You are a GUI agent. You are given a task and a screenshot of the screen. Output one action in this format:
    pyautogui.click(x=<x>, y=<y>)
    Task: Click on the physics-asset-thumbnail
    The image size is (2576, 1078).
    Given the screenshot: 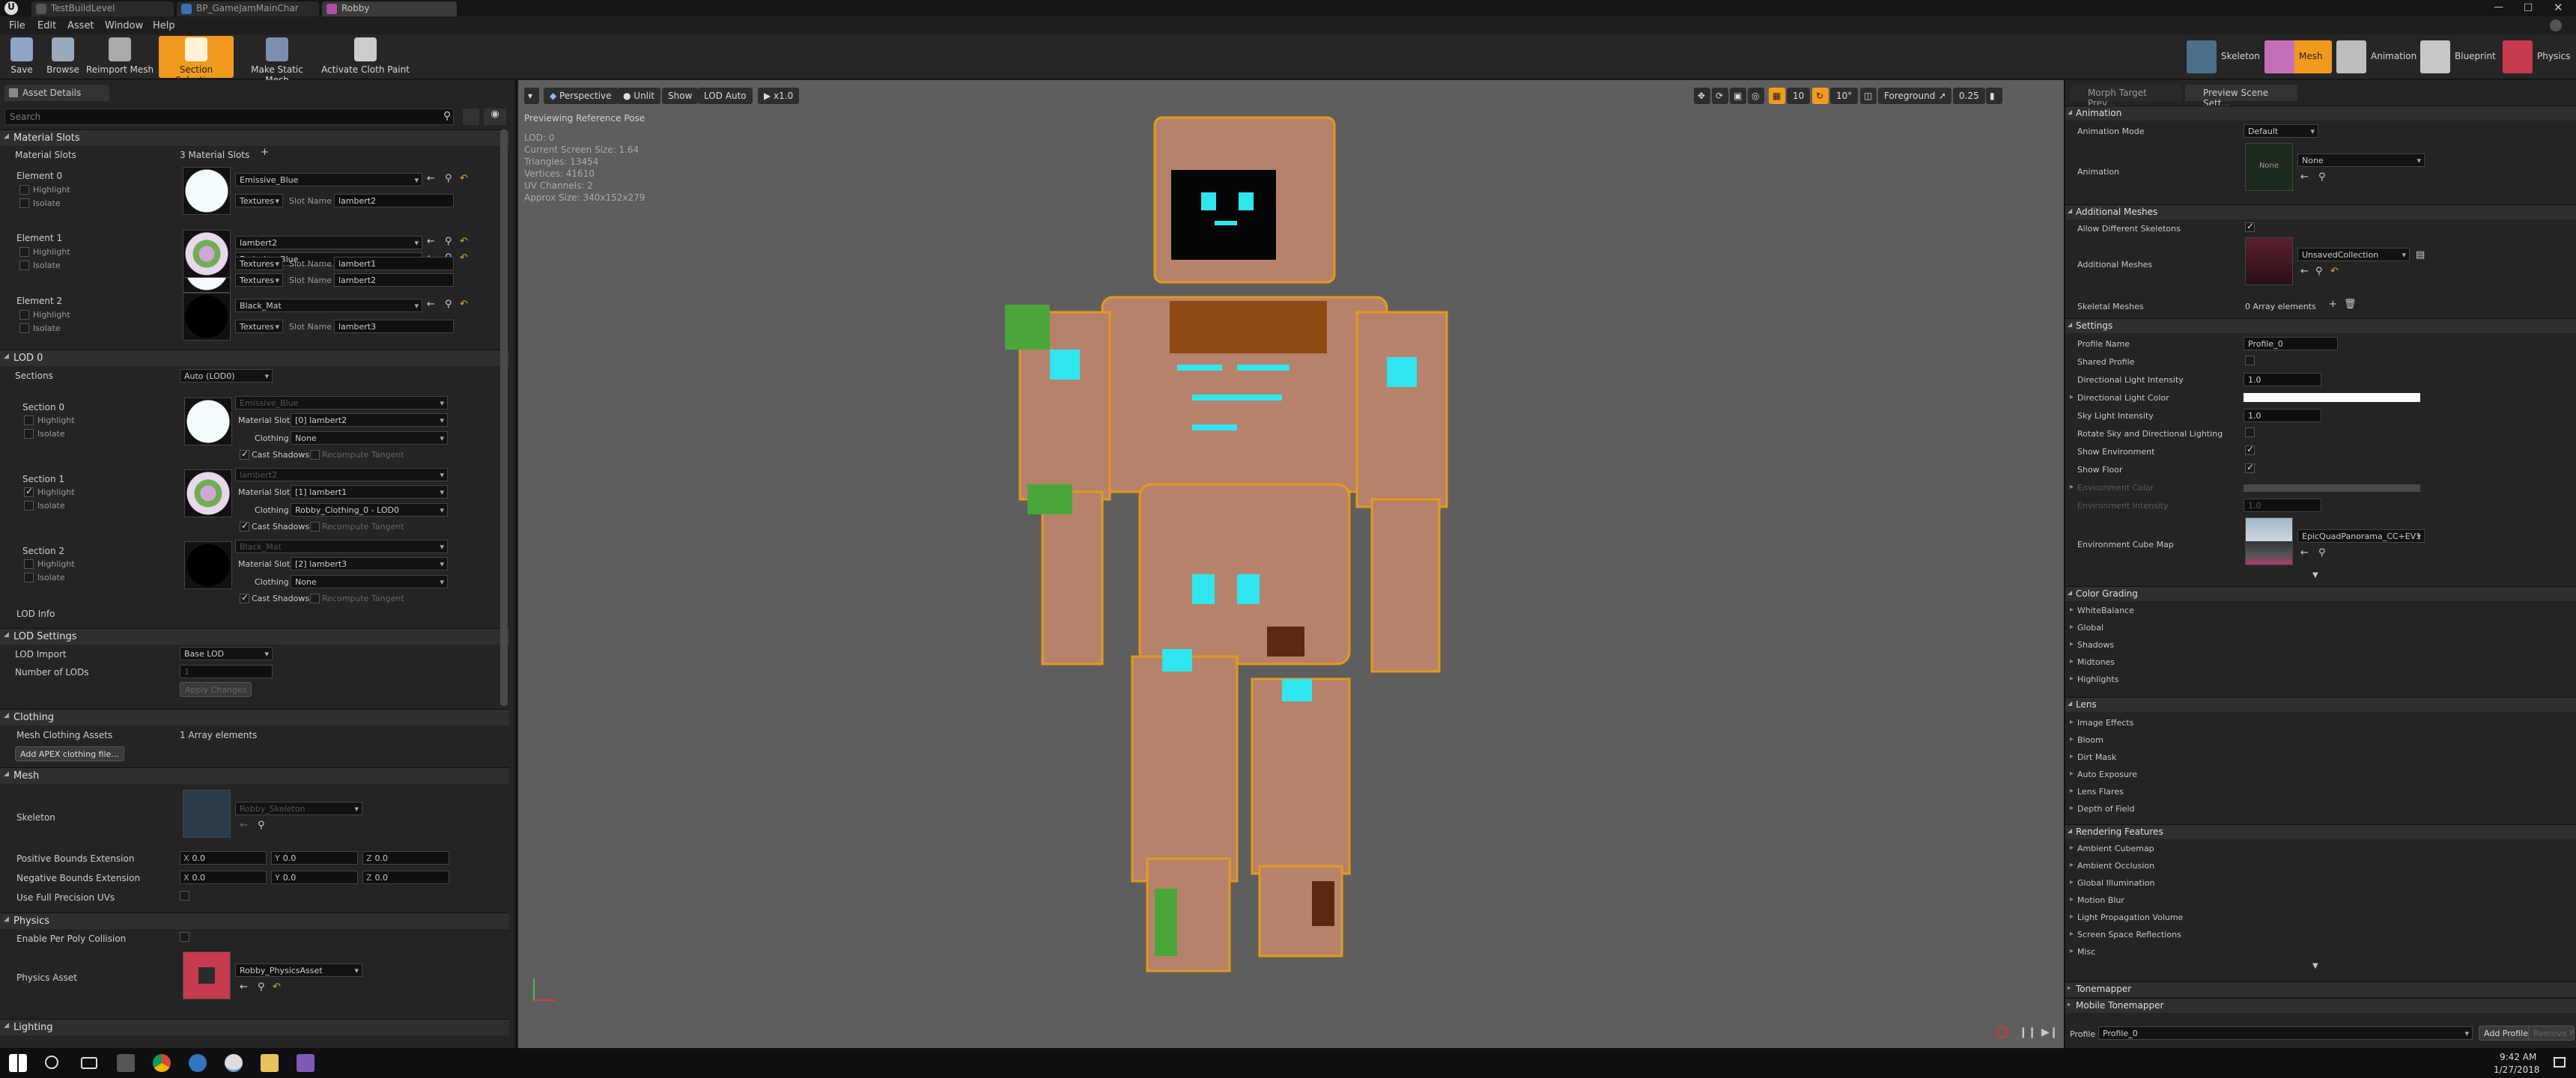 What is the action you would take?
    pyautogui.click(x=207, y=975)
    